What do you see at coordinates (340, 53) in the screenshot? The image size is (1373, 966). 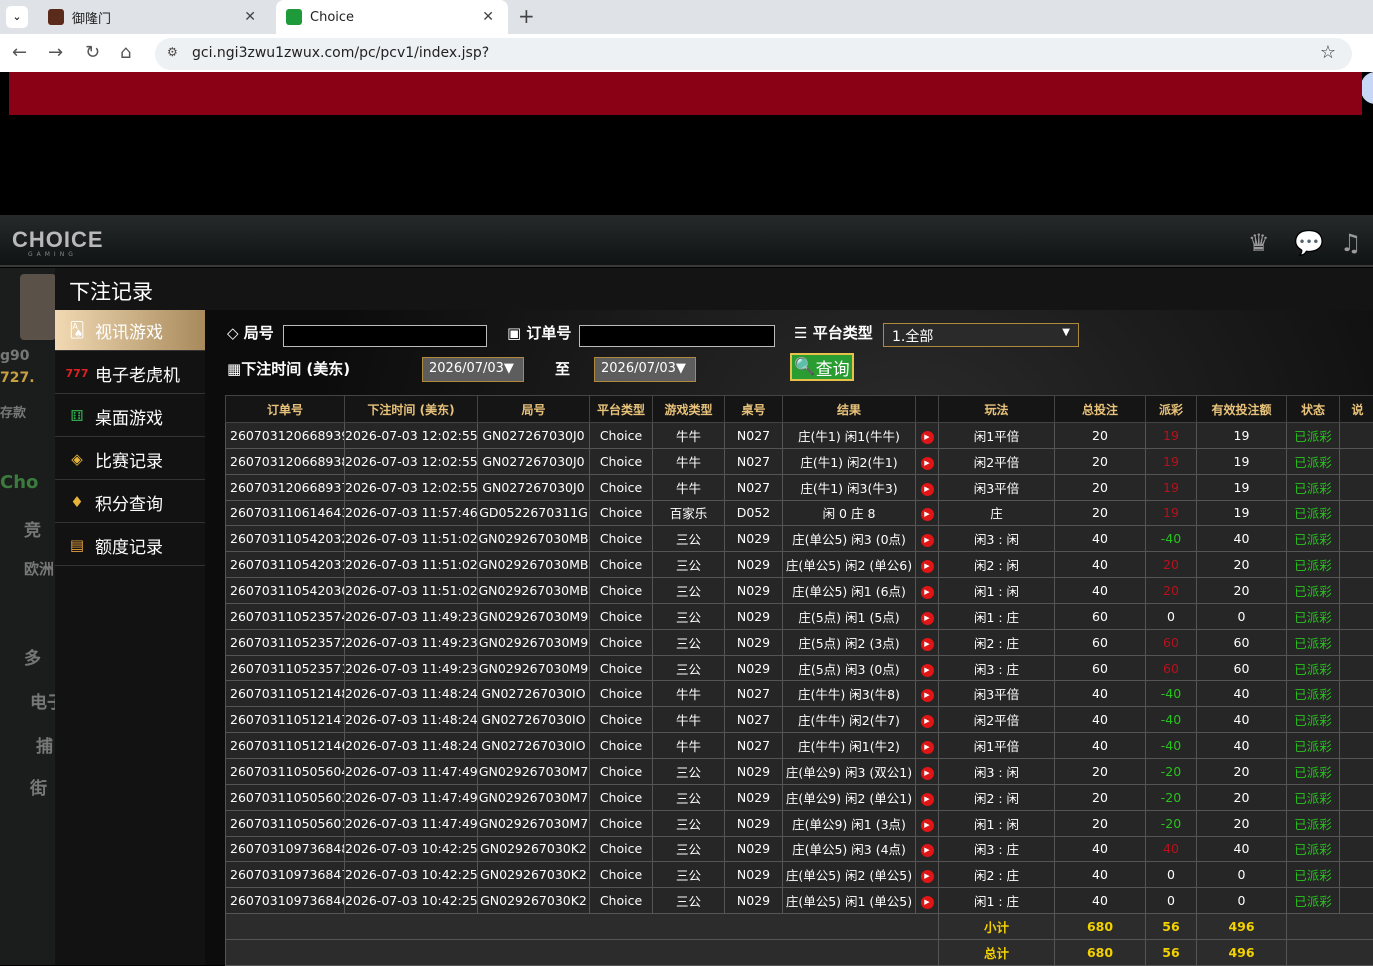 I see `url-text: gci.ngi3zwu1zwux.com/pc/pcv1/index.jsp?` at bounding box center [340, 53].